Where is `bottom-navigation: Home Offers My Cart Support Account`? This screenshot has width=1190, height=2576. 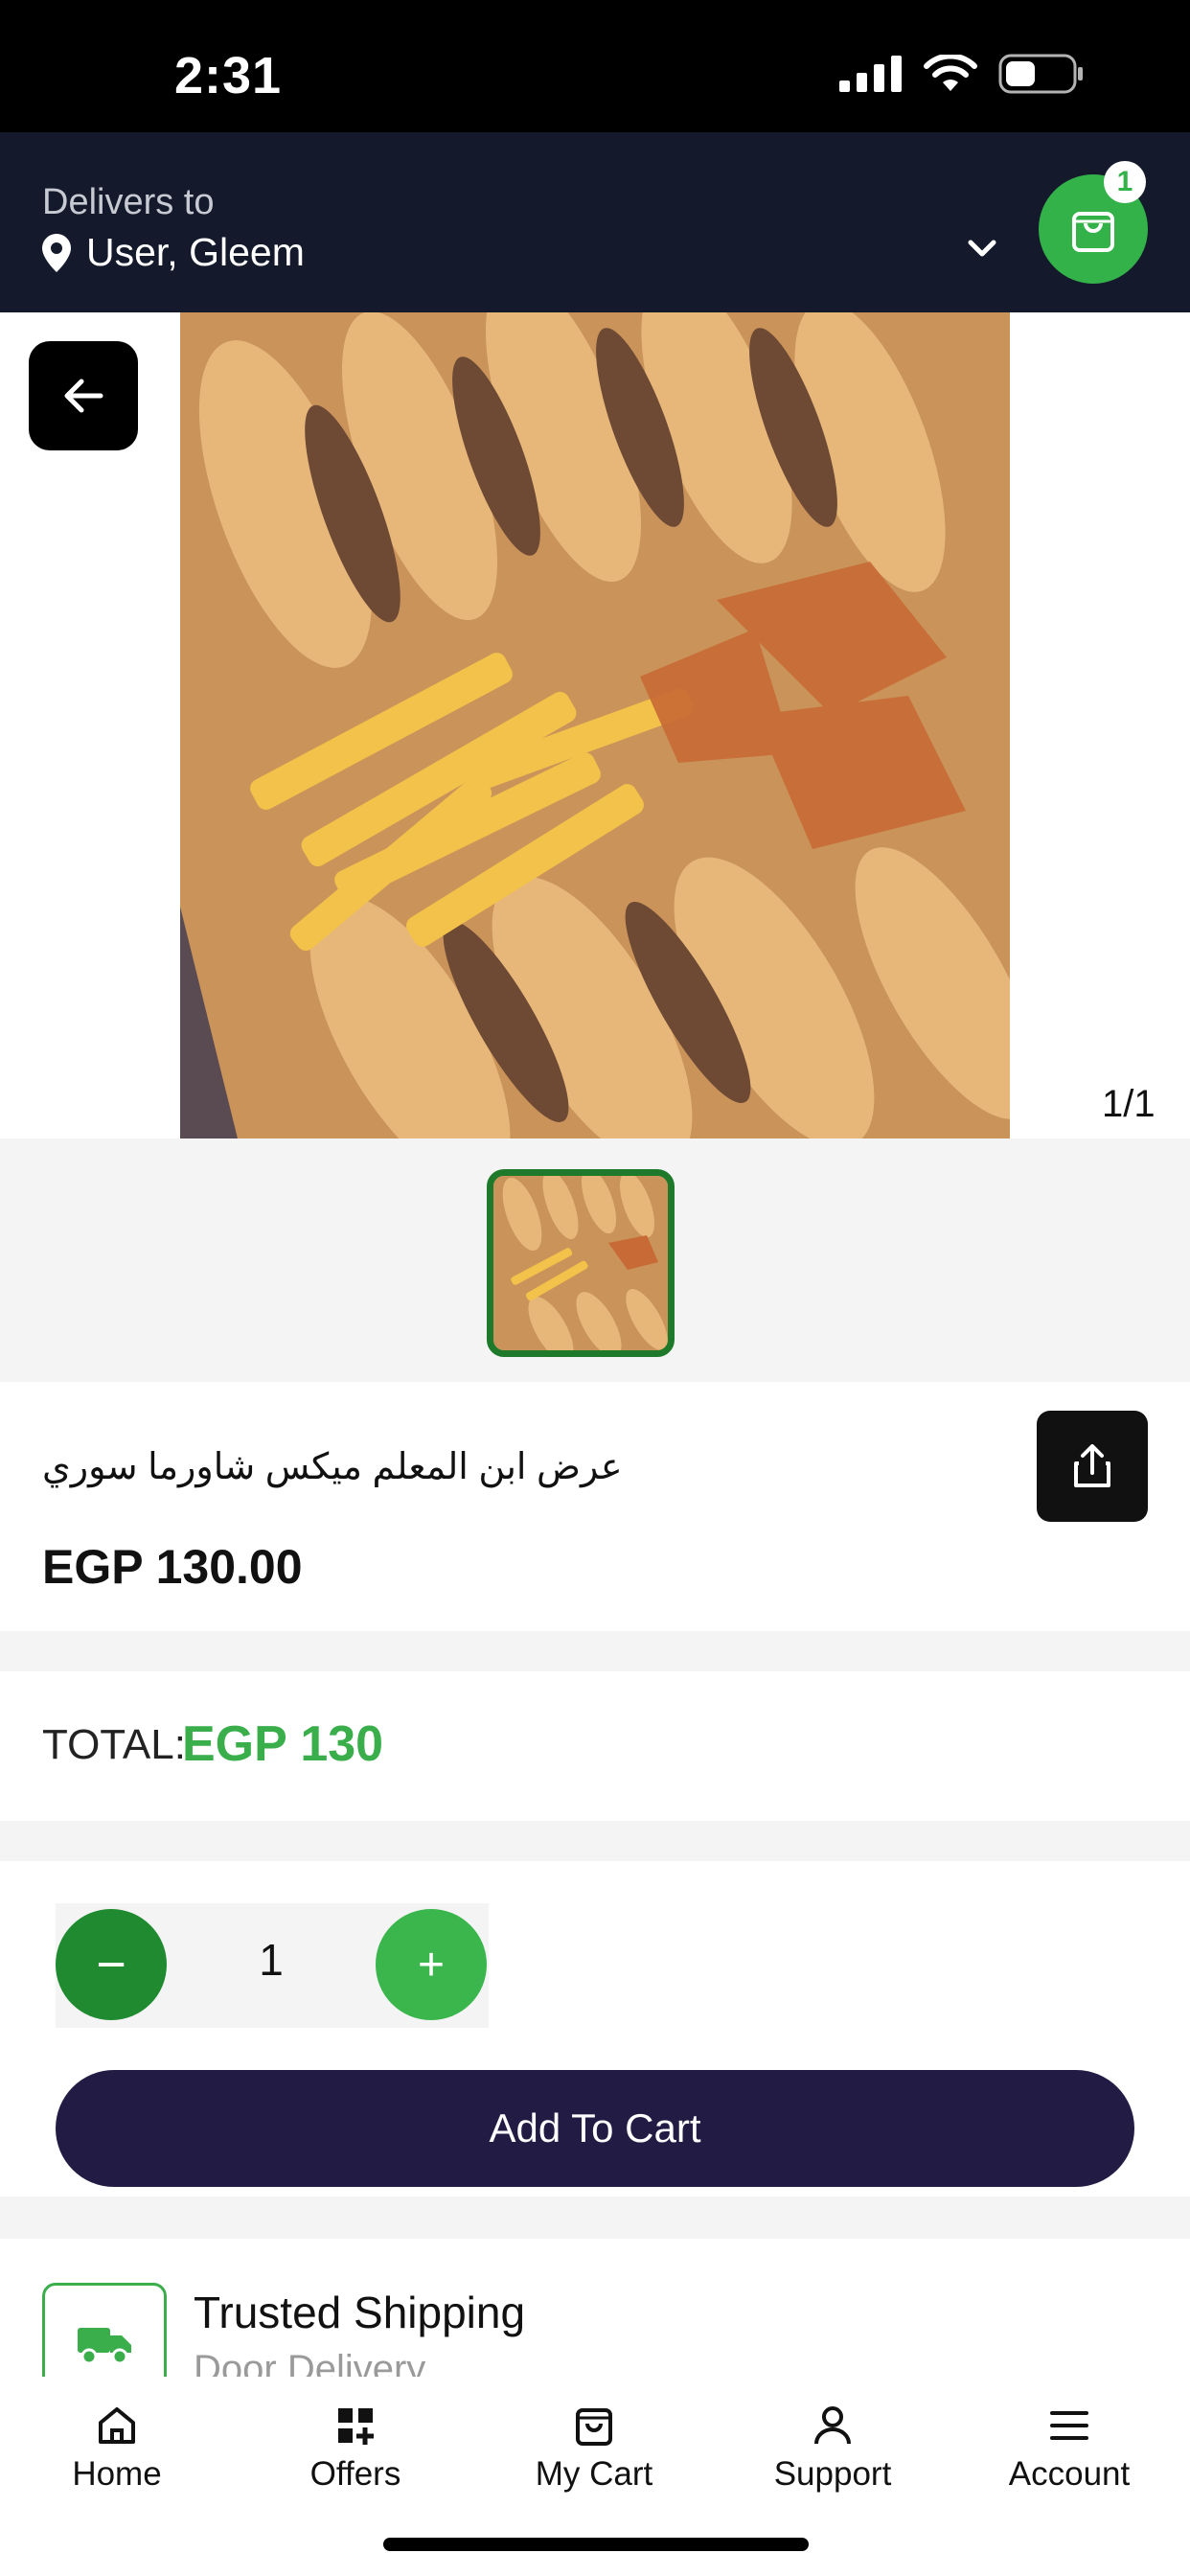
bottom-navigation: Home Offers My Cart Support Account is located at coordinates (595, 2476).